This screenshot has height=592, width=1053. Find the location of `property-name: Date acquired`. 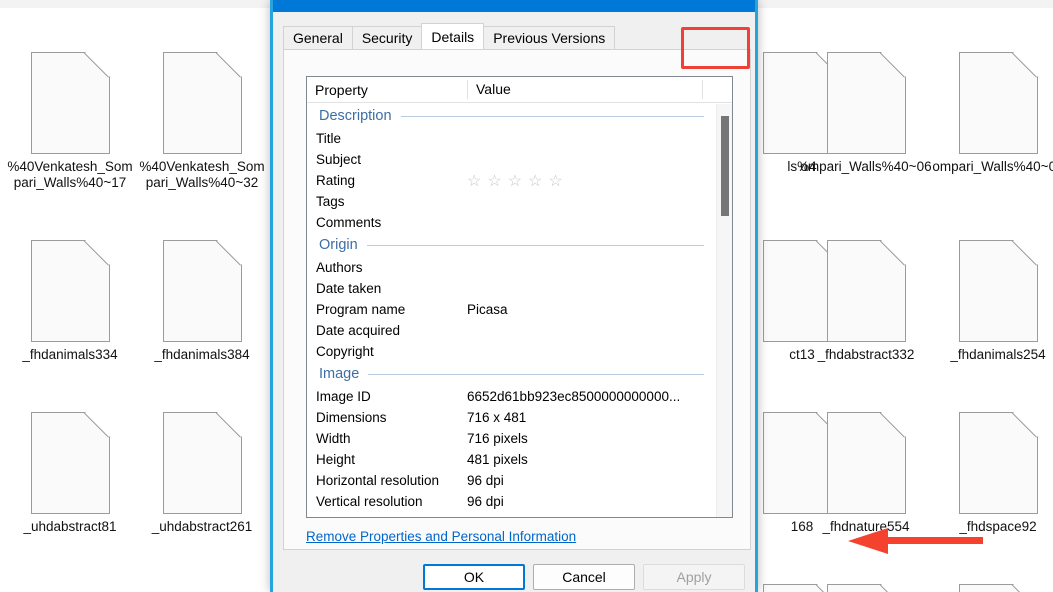

property-name: Date acquired is located at coordinates (358, 330).